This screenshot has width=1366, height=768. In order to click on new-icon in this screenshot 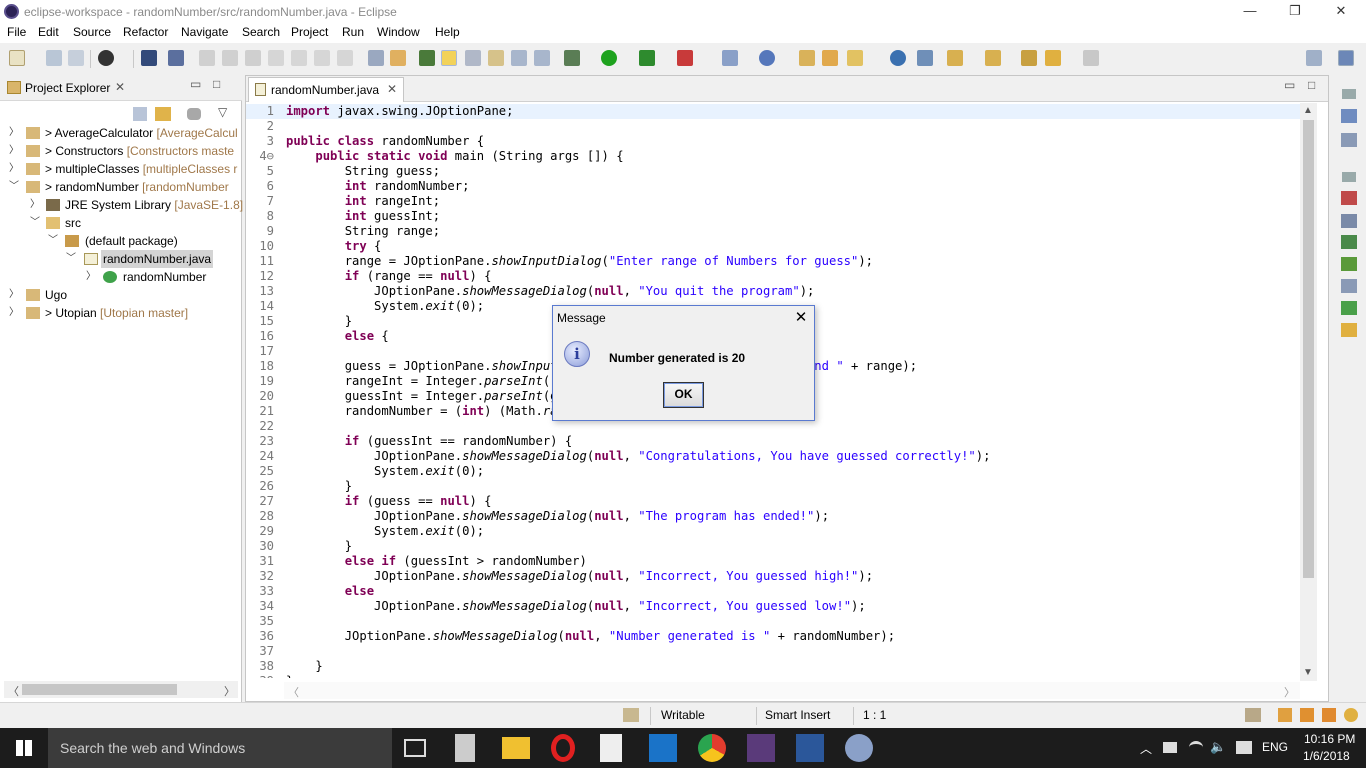, I will do `click(17, 58)`.